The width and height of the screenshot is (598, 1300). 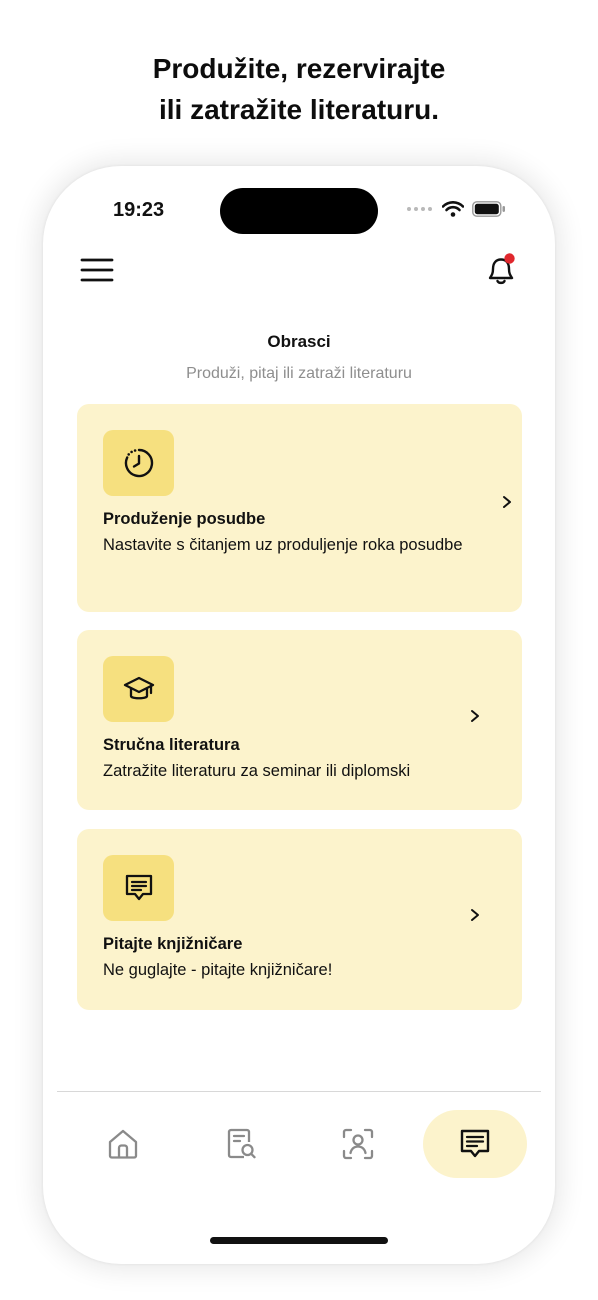 I want to click on timer-clock-icon, so click(x=138, y=463).